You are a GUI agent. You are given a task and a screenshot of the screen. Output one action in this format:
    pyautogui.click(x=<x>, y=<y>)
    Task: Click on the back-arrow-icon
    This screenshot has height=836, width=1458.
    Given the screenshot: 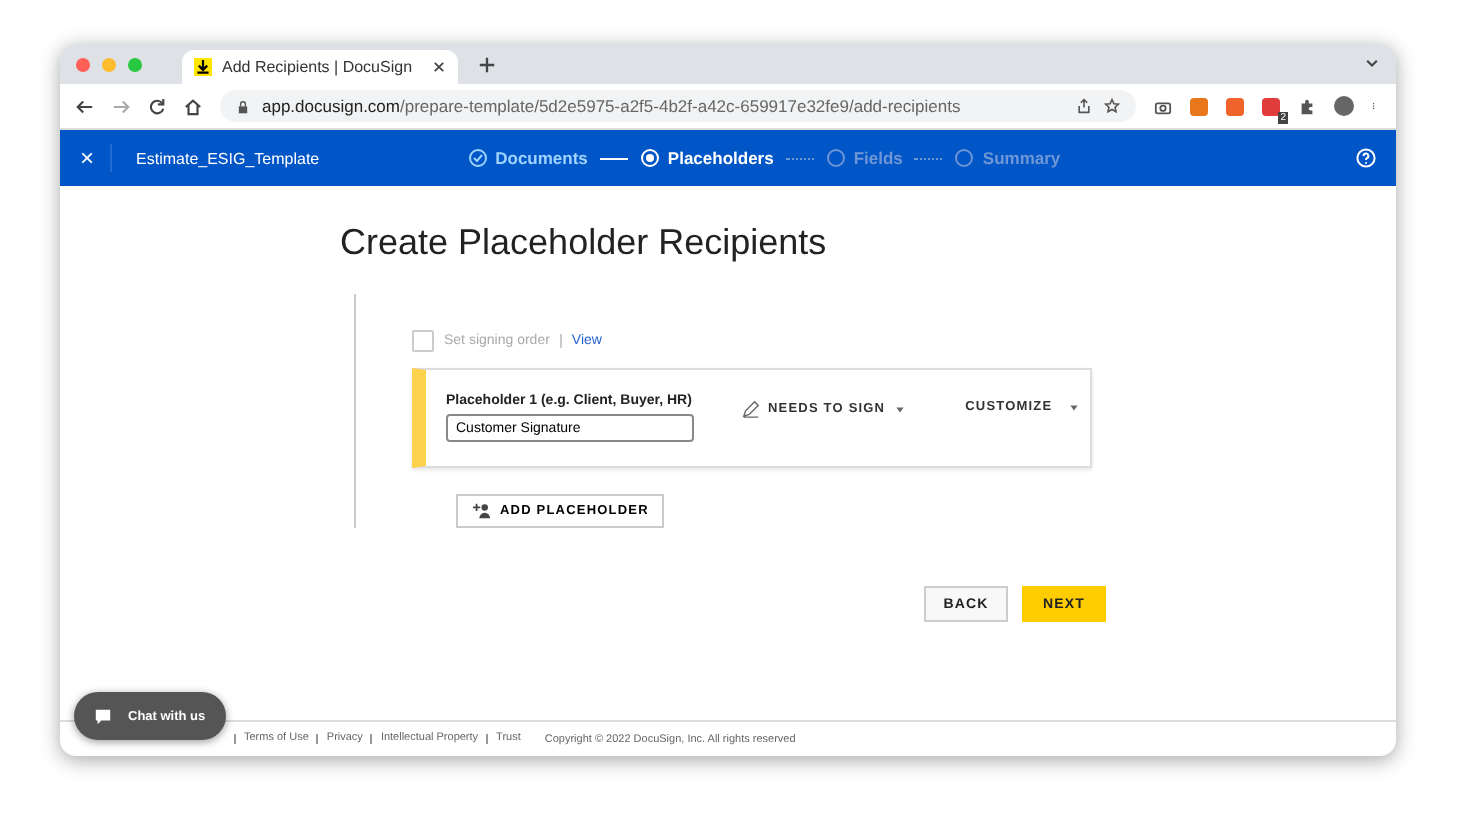 What is the action you would take?
    pyautogui.click(x=85, y=106)
    